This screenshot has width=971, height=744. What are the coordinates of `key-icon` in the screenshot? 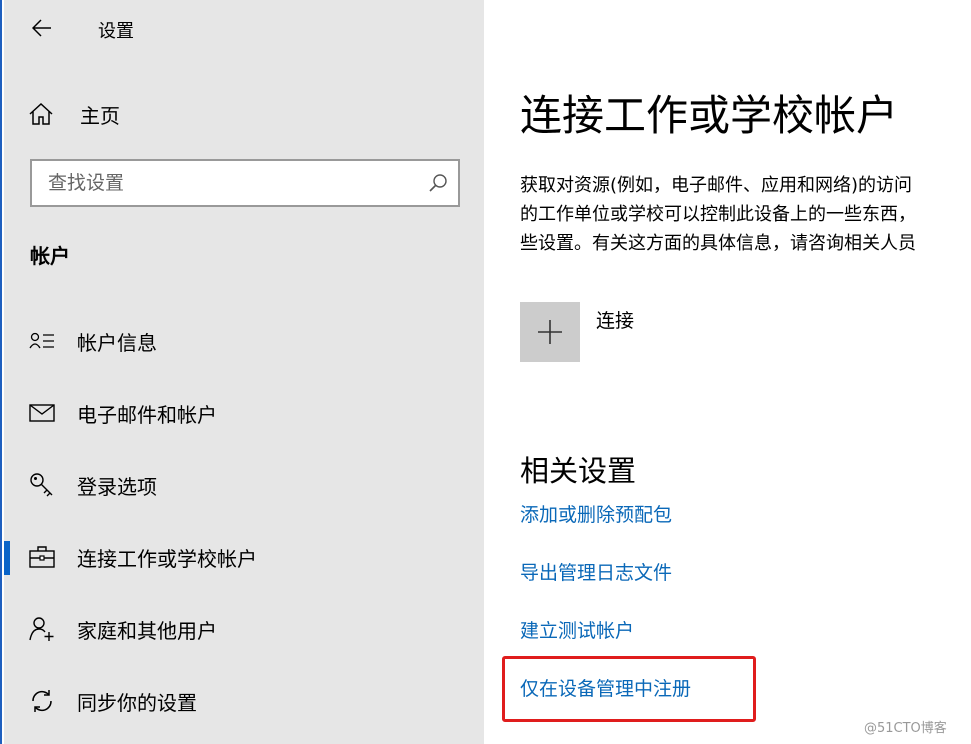 It's located at (42, 485).